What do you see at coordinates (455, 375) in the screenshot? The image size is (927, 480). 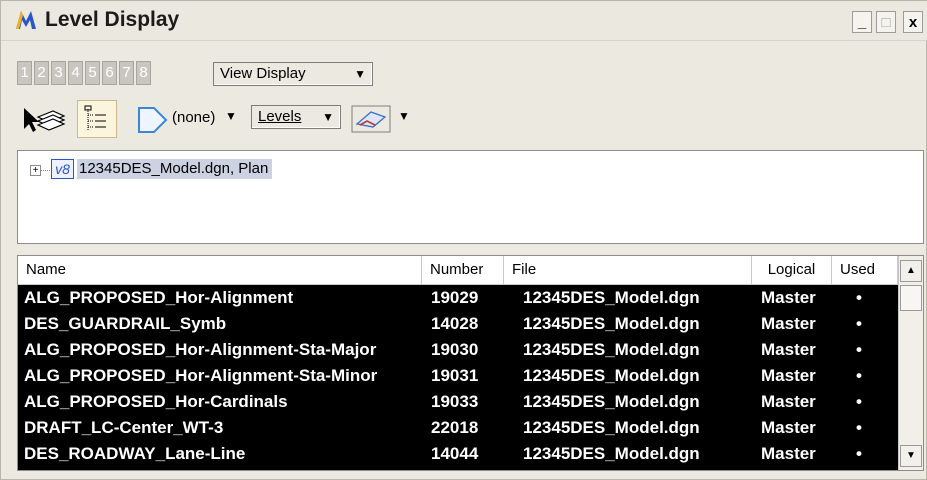 I see `cell-number: 19031` at bounding box center [455, 375].